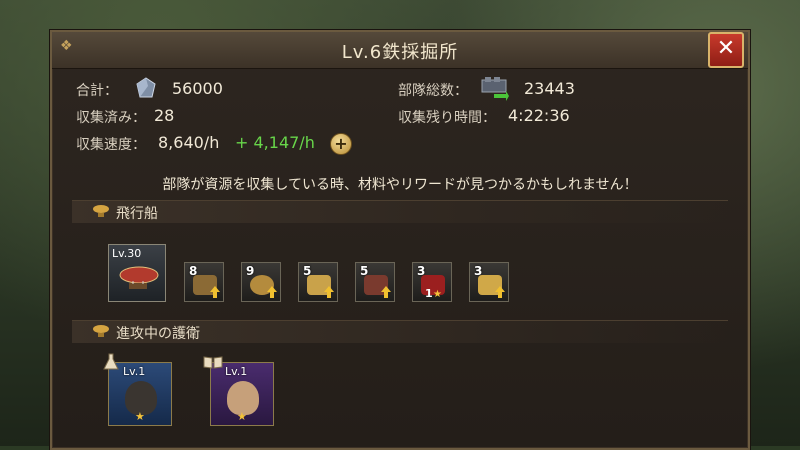 The height and width of the screenshot is (450, 800). I want to click on item-star-level: 1, so click(429, 293).